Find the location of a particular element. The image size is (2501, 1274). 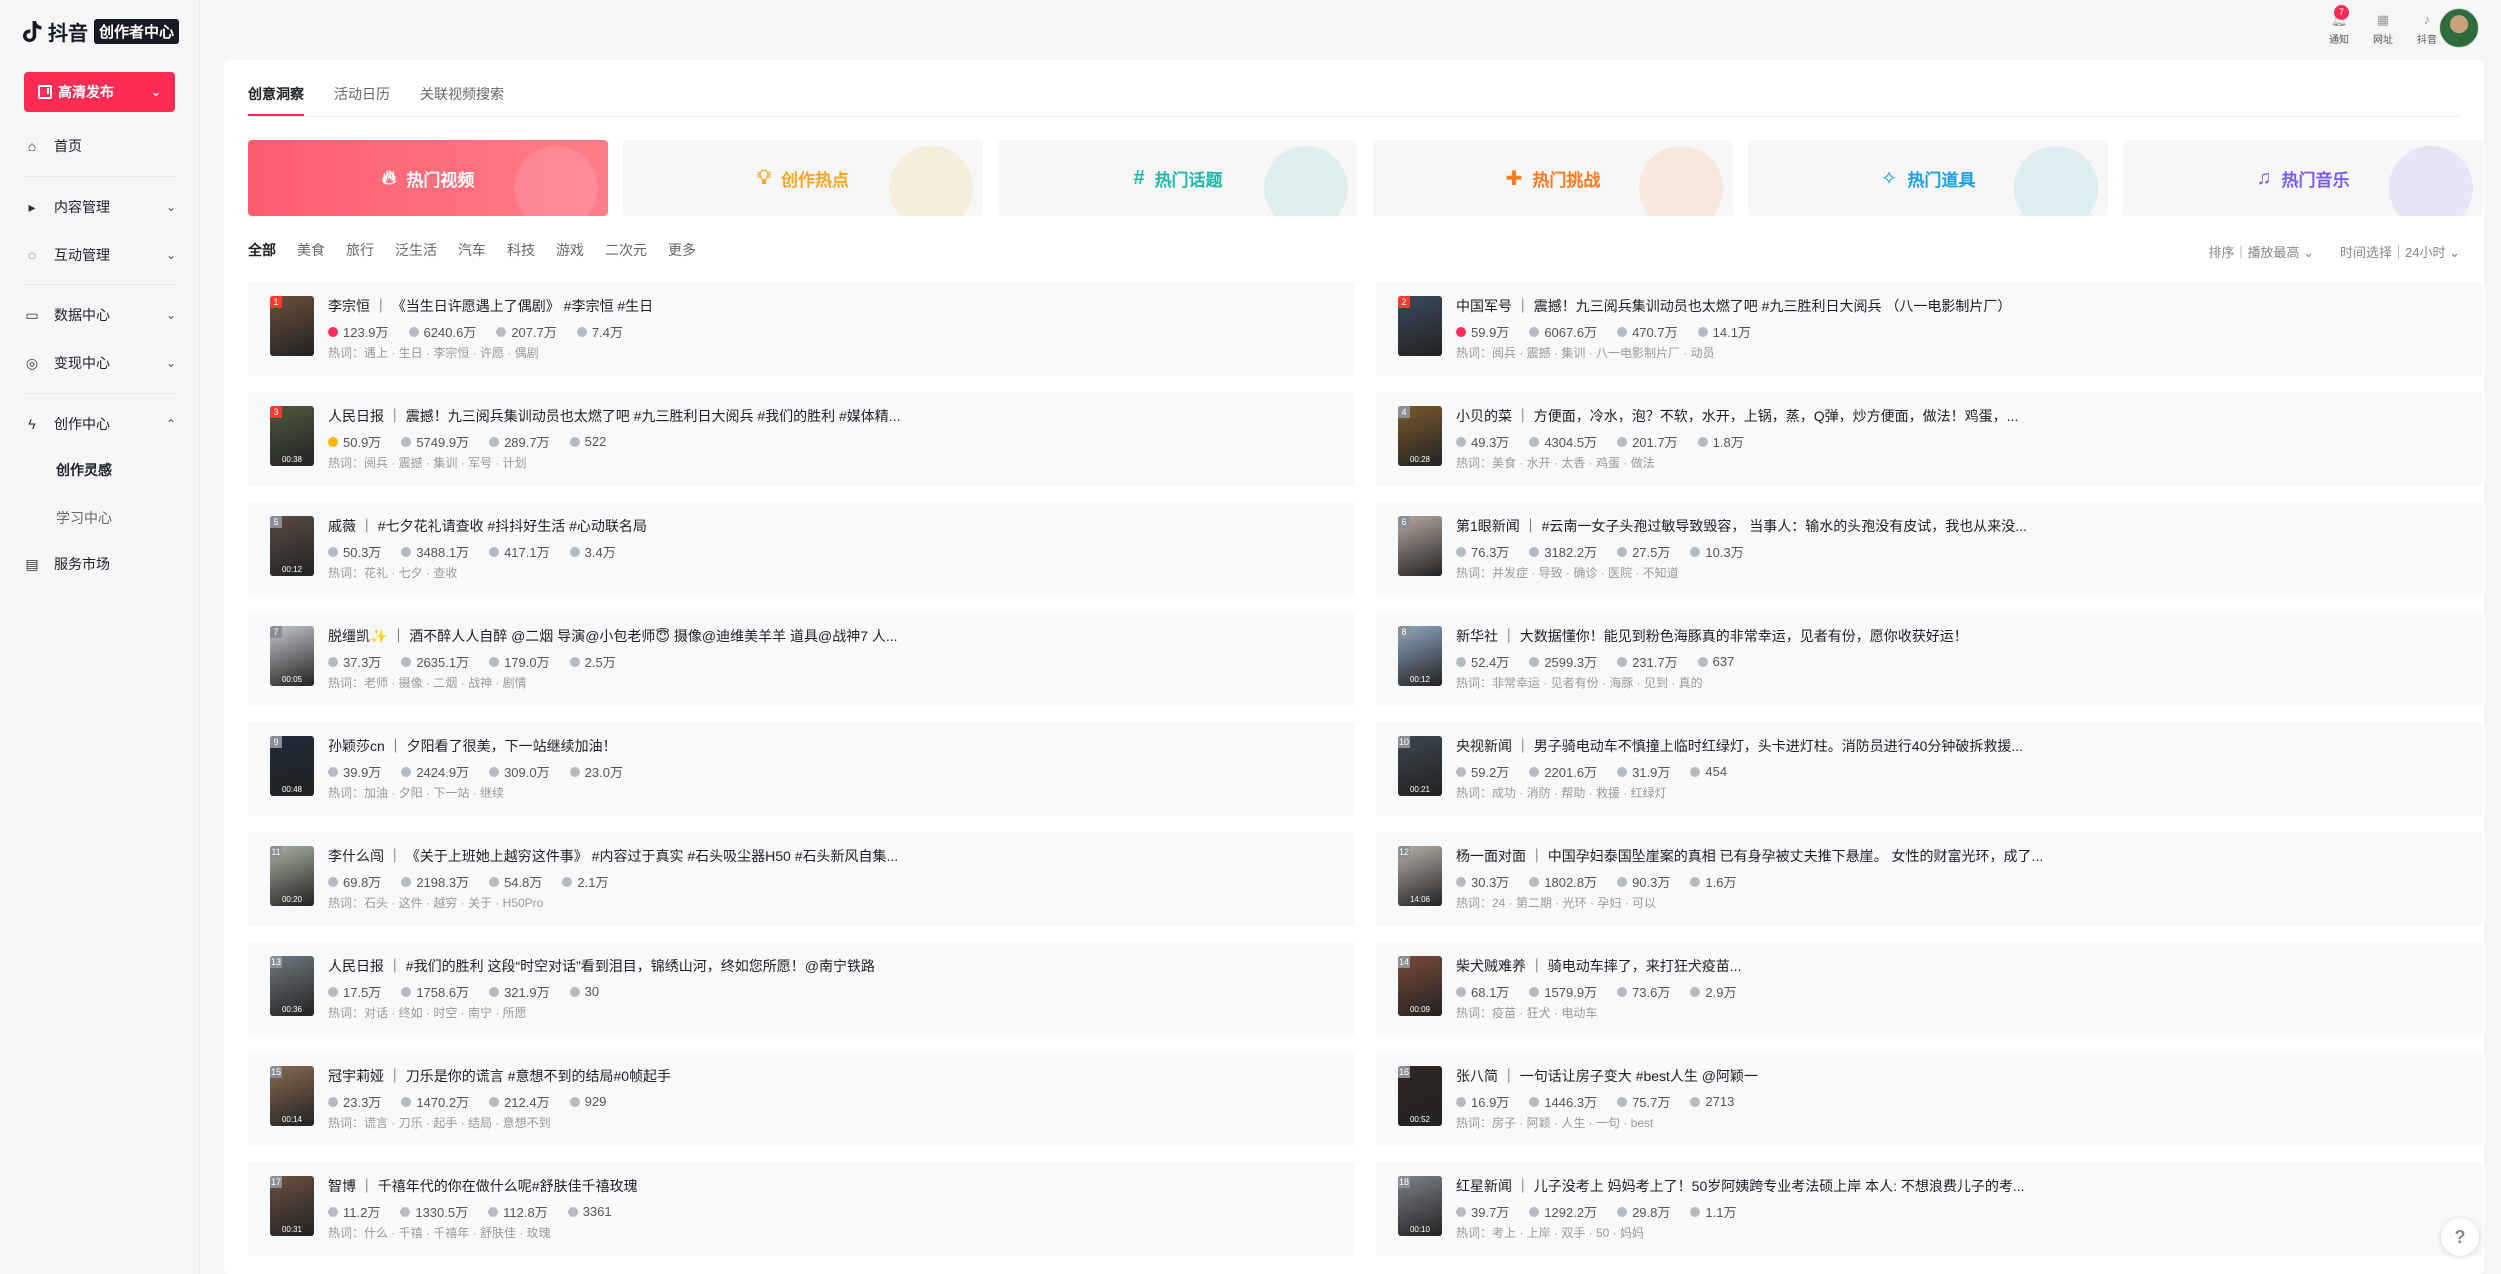

video-thumbnail: 14 00:09 is located at coordinates (1420, 986).